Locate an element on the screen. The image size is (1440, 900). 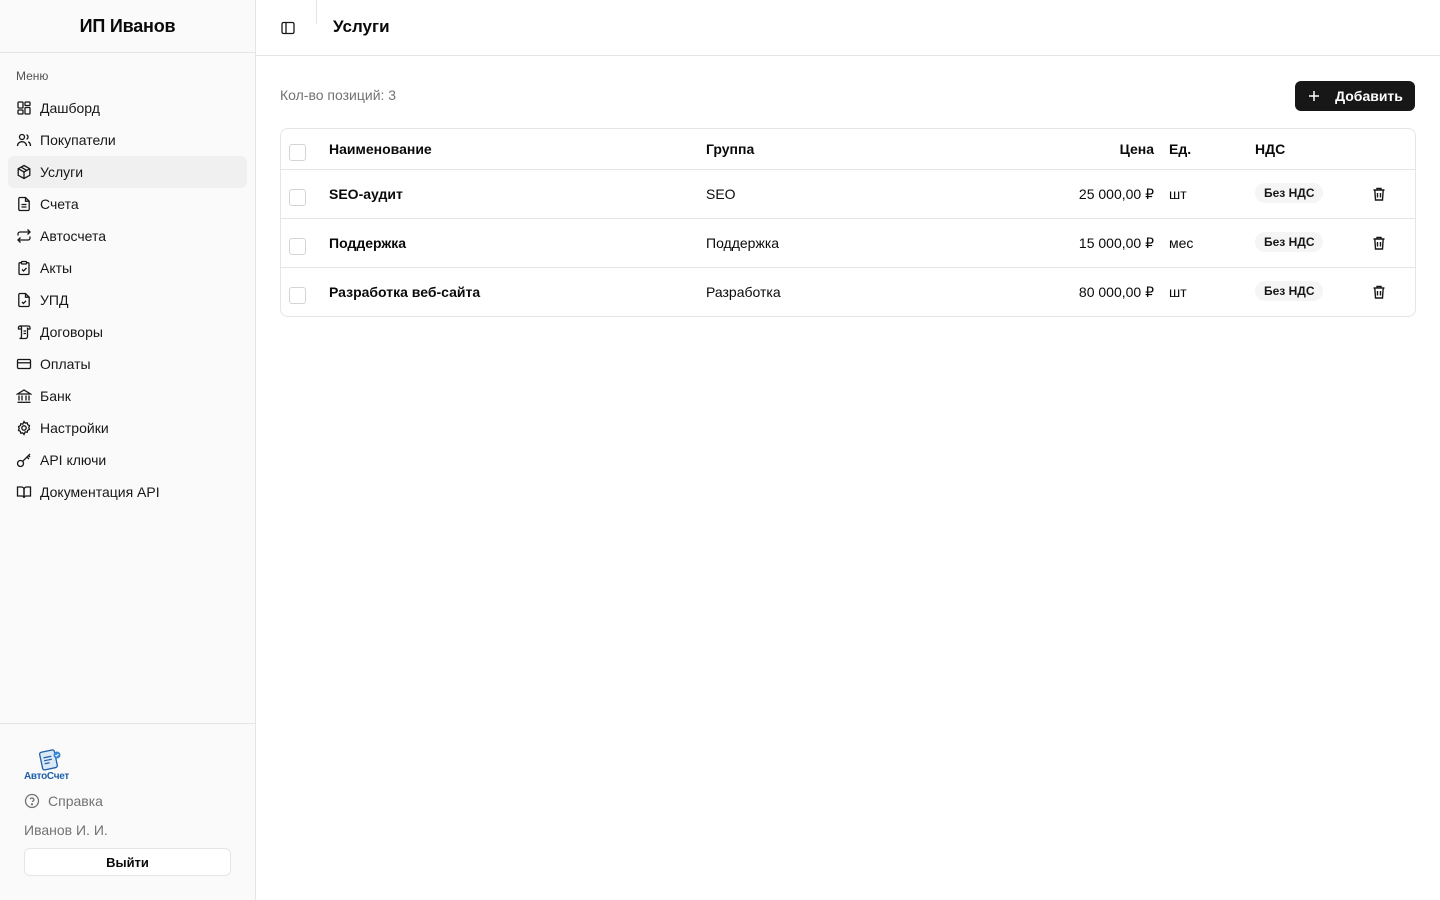
service-price: 80 000,00 ₽ is located at coordinates (1116, 292).